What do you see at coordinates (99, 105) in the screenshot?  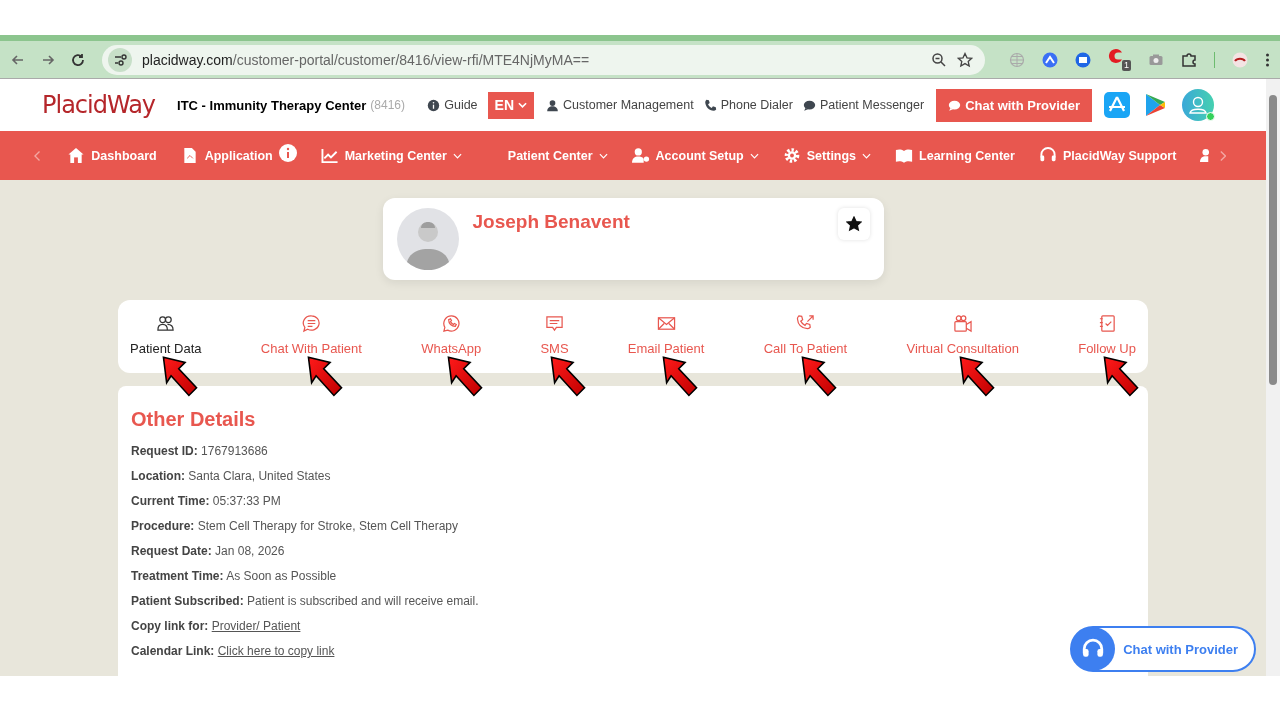 I see `logo: PlacidWay` at bounding box center [99, 105].